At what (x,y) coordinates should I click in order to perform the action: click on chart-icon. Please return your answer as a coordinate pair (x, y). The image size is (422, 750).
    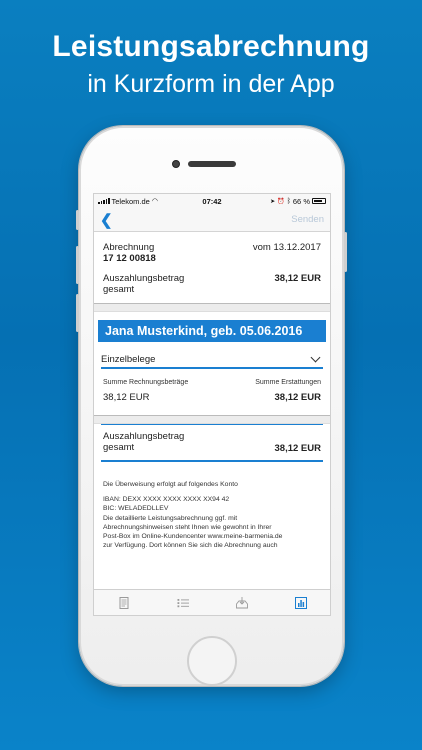
    Looking at the image, I should click on (300, 602).